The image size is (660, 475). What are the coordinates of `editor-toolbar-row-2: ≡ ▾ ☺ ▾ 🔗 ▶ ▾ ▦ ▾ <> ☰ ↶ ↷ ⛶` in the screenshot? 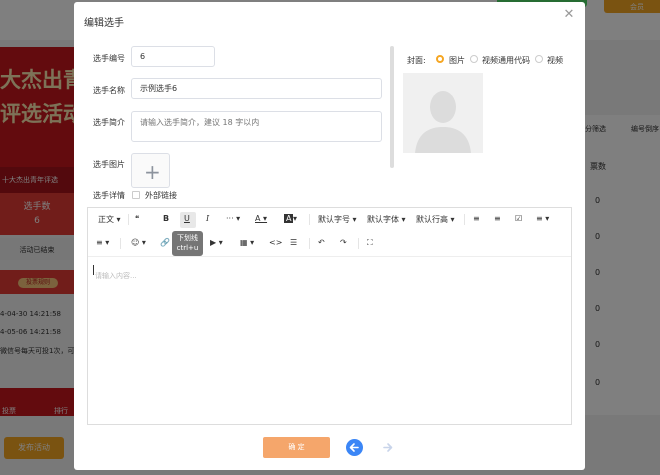 It's located at (329, 244).